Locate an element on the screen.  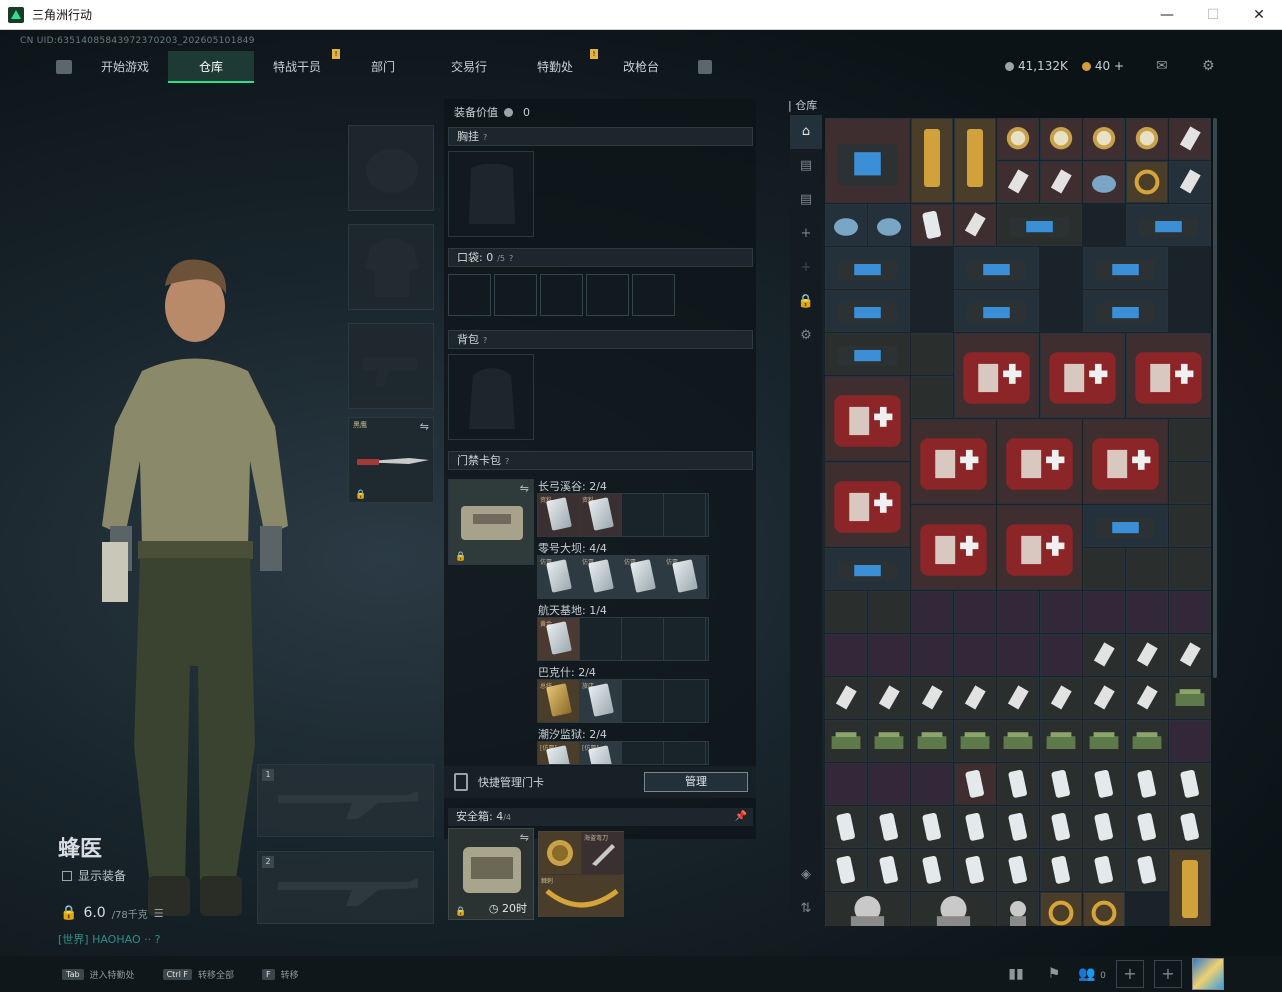
add-tab-icon: + is located at coordinates (806, 268).